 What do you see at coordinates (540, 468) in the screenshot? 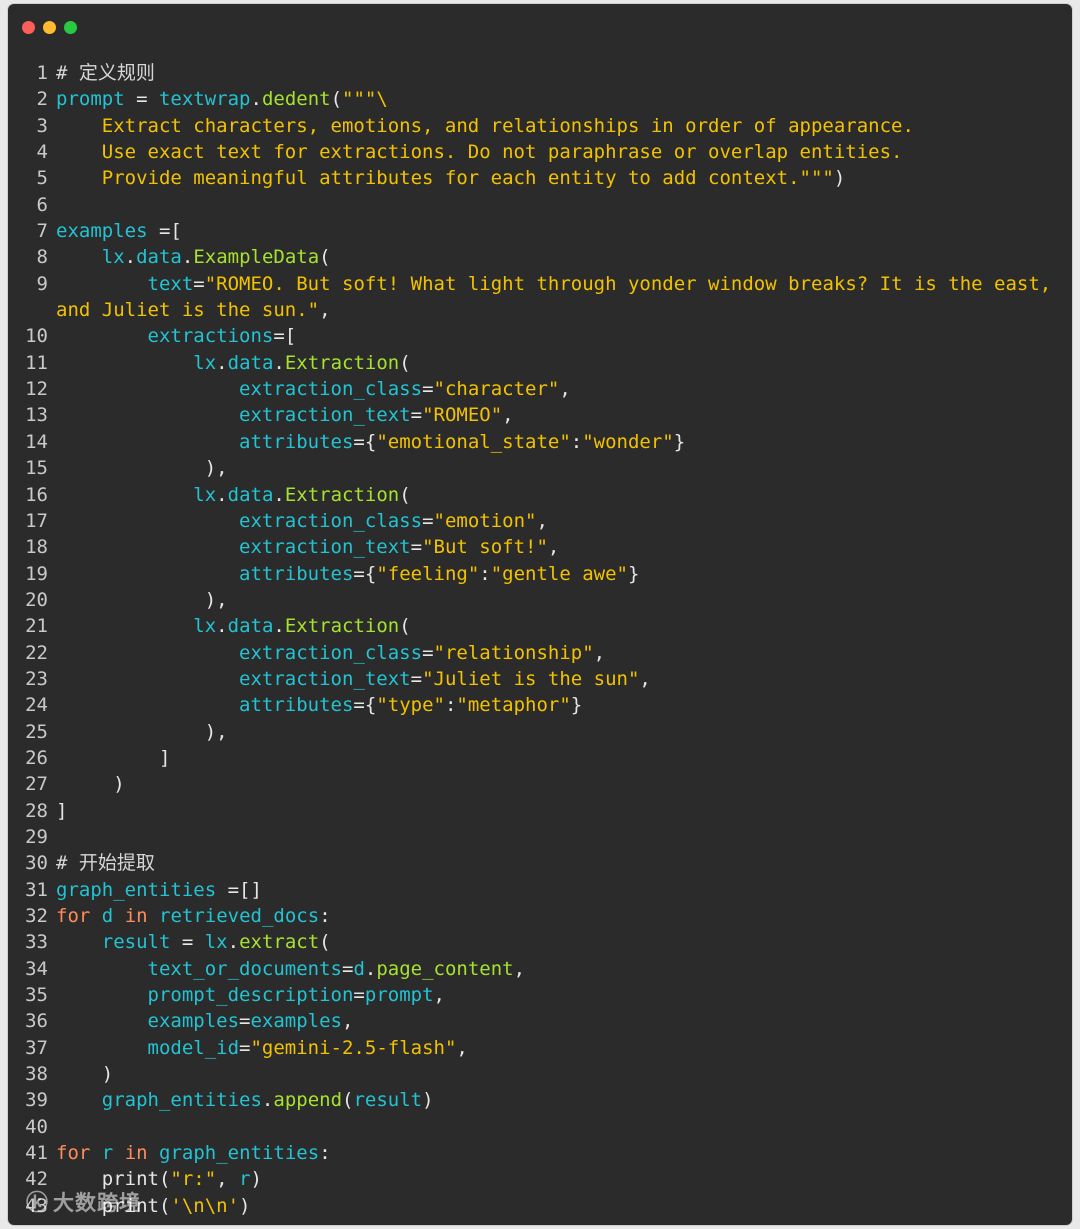
I see `code-line: 15 ),` at bounding box center [540, 468].